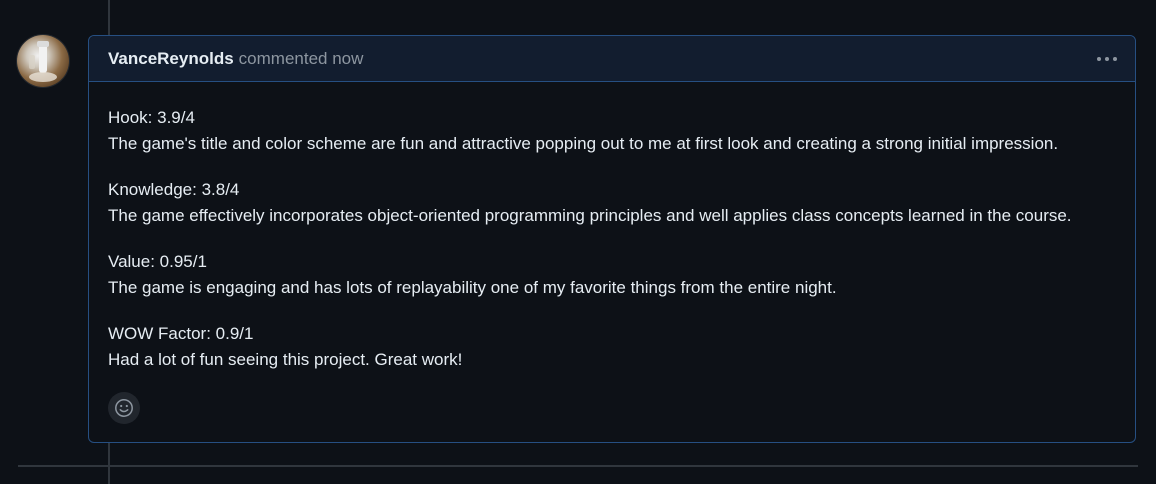 This screenshot has height=484, width=1156. What do you see at coordinates (301, 59) in the screenshot?
I see `comment-timestamp: commented now` at bounding box center [301, 59].